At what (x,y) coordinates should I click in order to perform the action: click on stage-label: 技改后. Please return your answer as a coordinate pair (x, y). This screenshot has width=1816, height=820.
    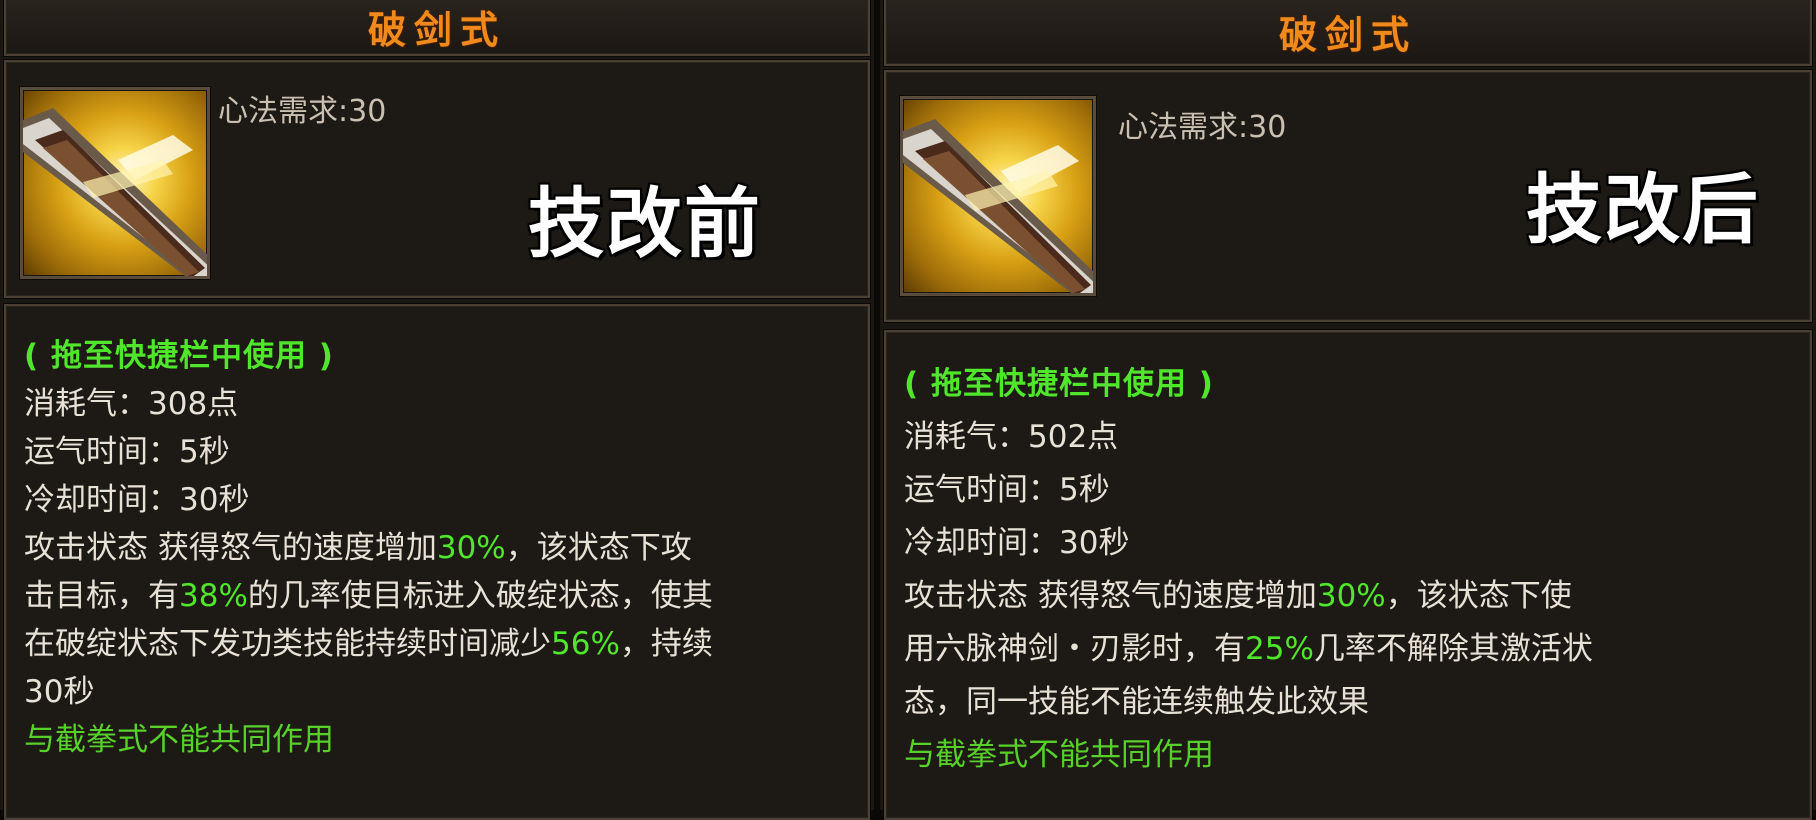
    Looking at the image, I should click on (1642, 210).